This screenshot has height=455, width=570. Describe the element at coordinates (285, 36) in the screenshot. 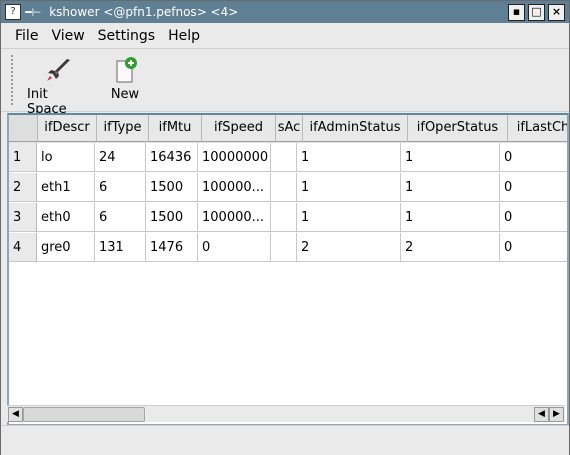

I see `menu-bar: File View Settings Help` at that location.